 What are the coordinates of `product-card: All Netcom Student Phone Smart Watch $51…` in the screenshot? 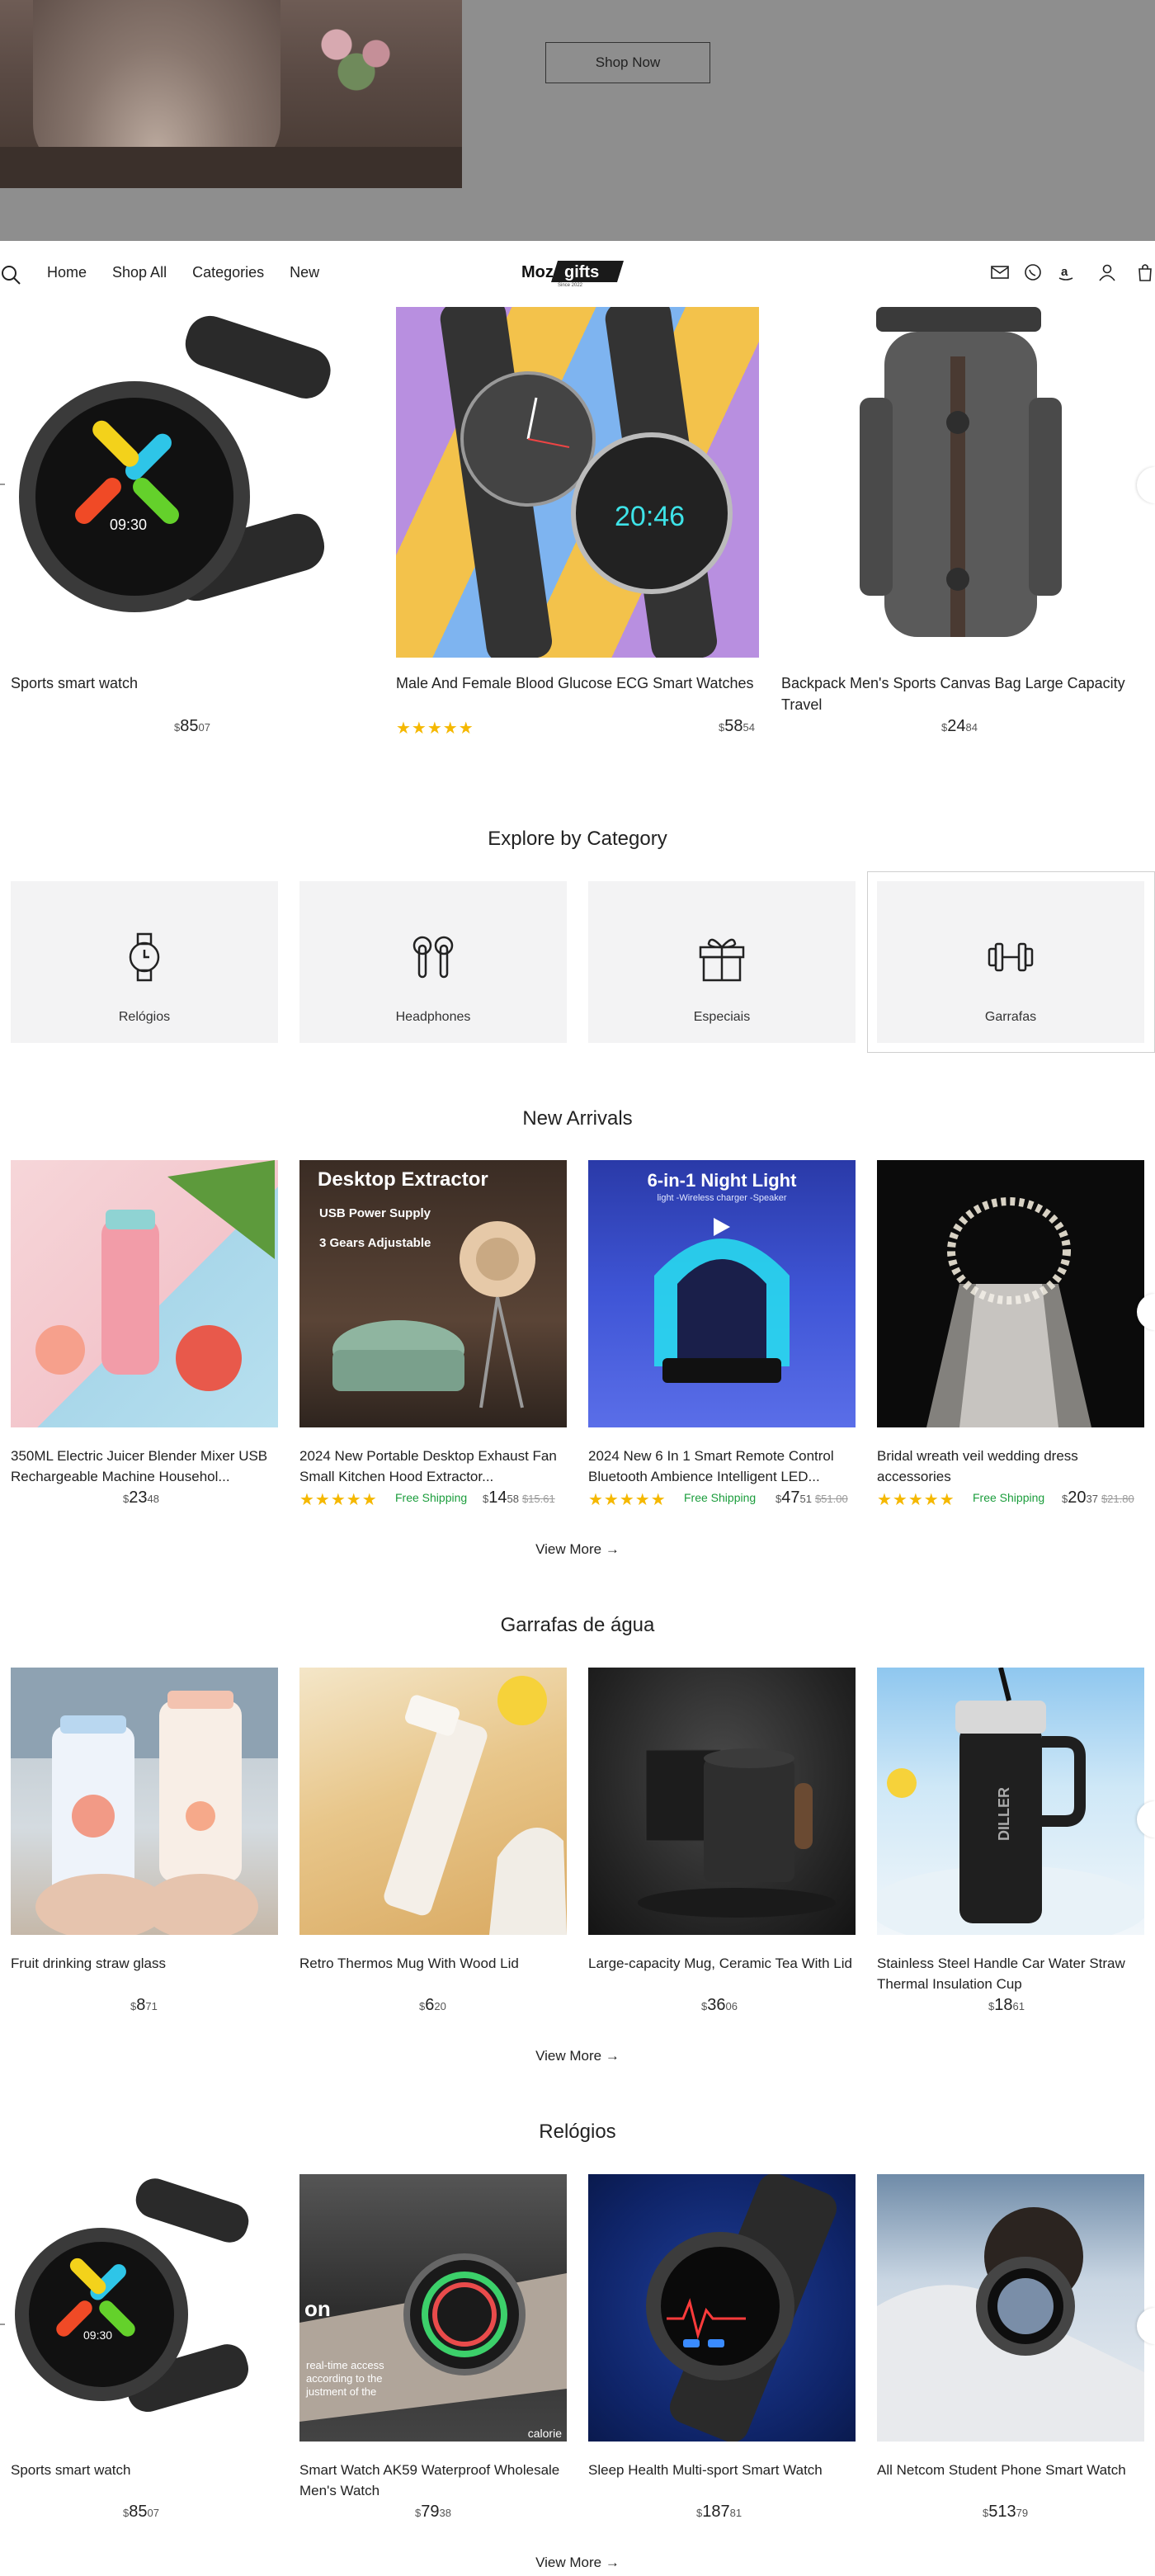 It's located at (1011, 2348).